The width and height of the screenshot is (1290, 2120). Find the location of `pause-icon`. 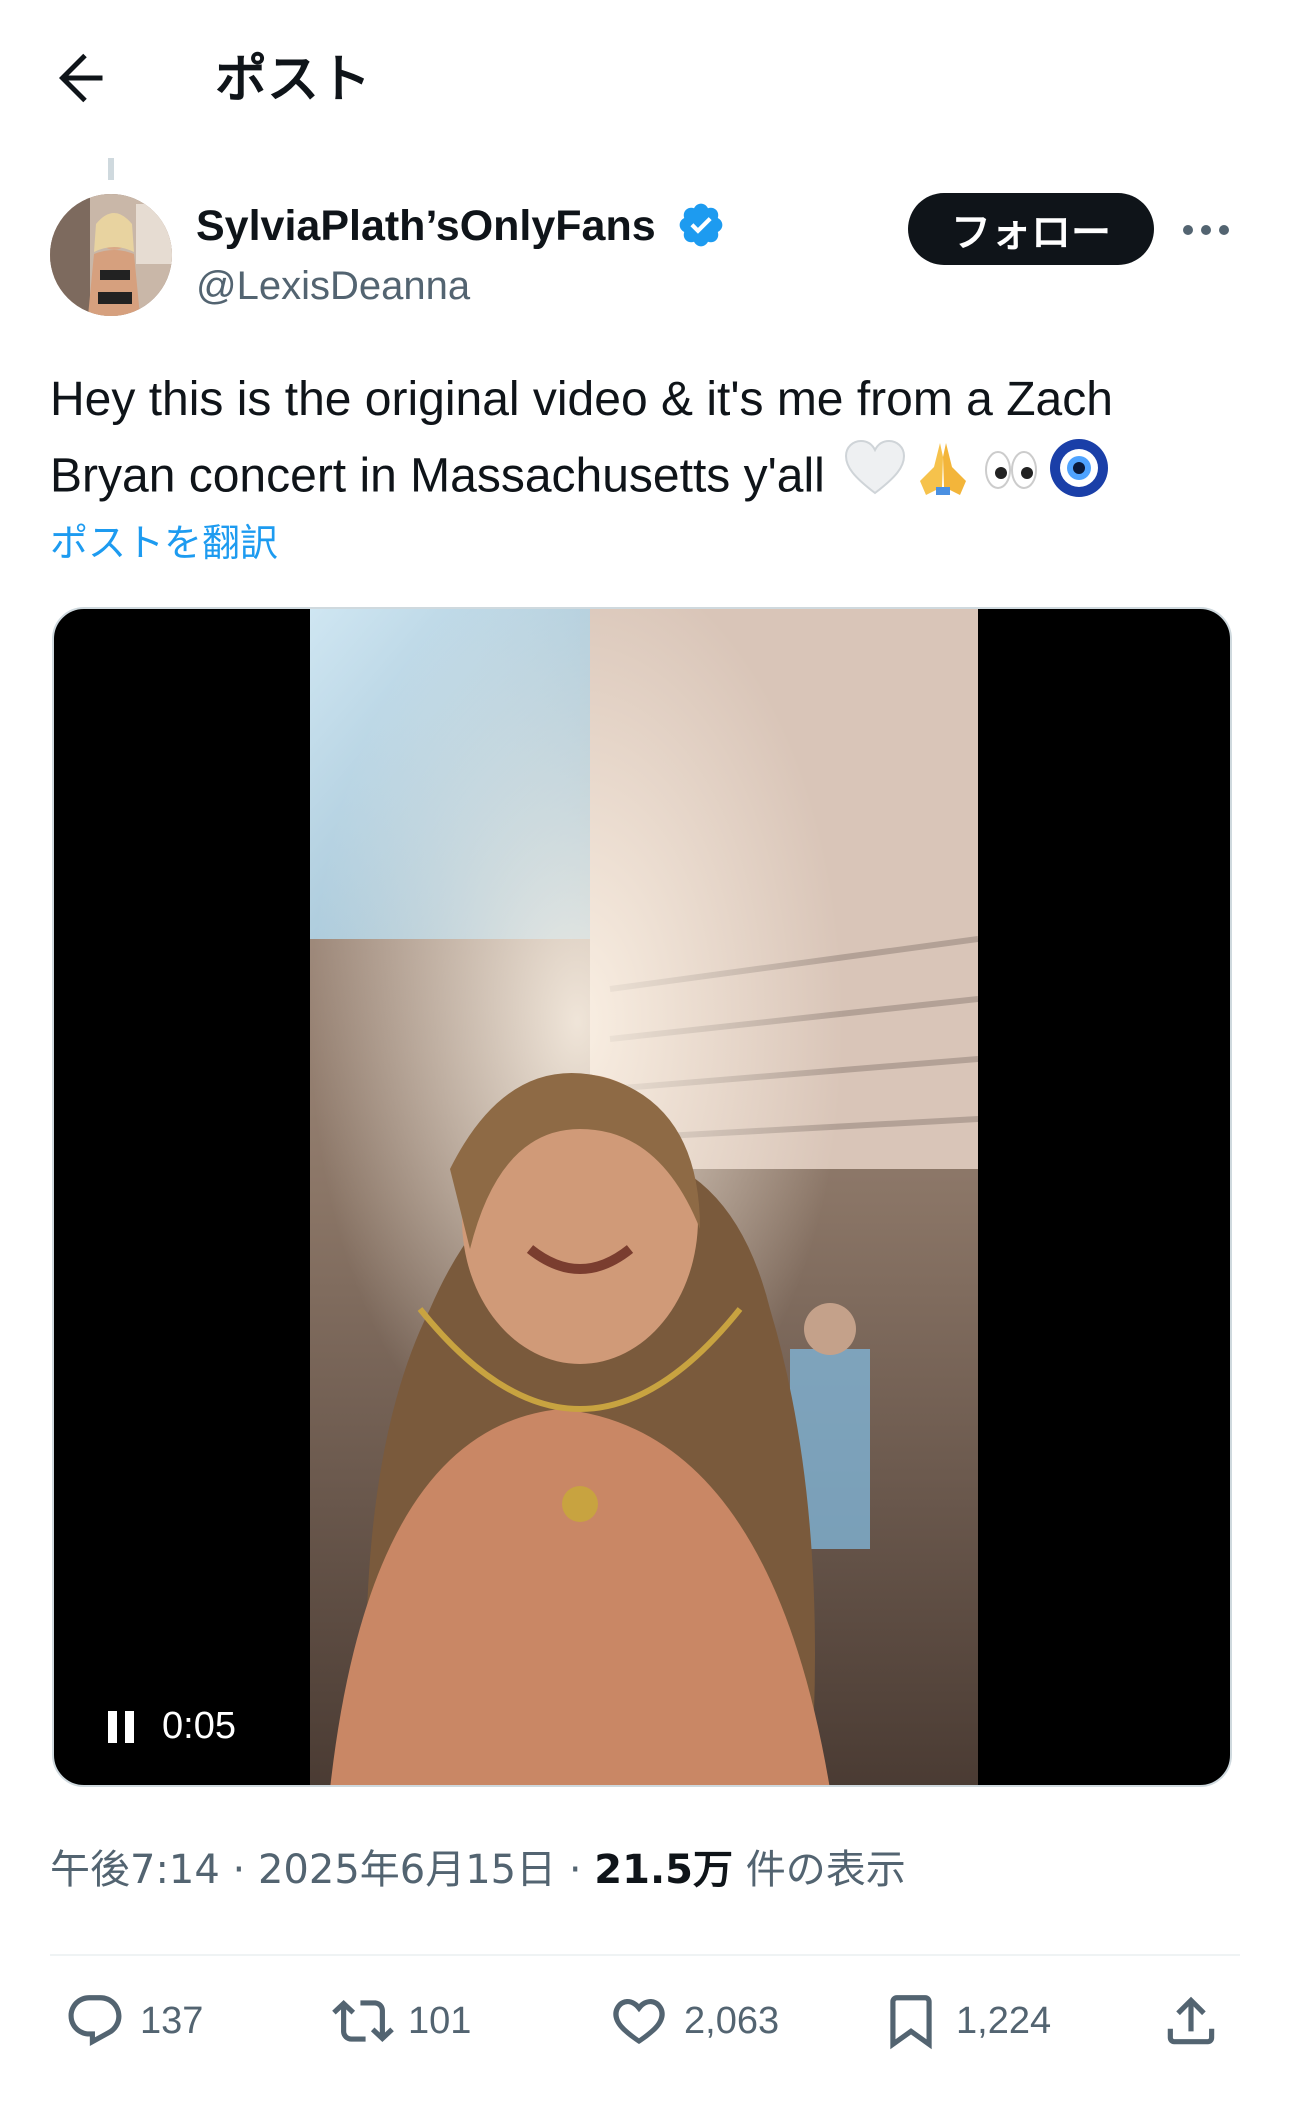

pause-icon is located at coordinates (121, 1727).